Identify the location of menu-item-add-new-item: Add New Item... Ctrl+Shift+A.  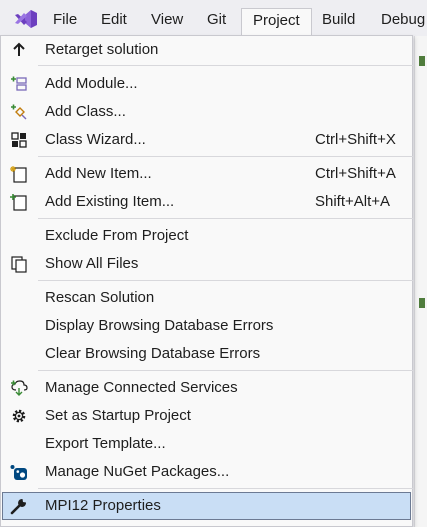
(206, 174).